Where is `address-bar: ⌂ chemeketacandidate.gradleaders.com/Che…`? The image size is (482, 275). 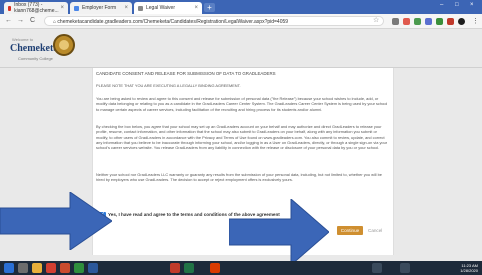
address-bar: ⌂ chemeketacandidate.gradleaders.com/Che… is located at coordinates (214, 21).